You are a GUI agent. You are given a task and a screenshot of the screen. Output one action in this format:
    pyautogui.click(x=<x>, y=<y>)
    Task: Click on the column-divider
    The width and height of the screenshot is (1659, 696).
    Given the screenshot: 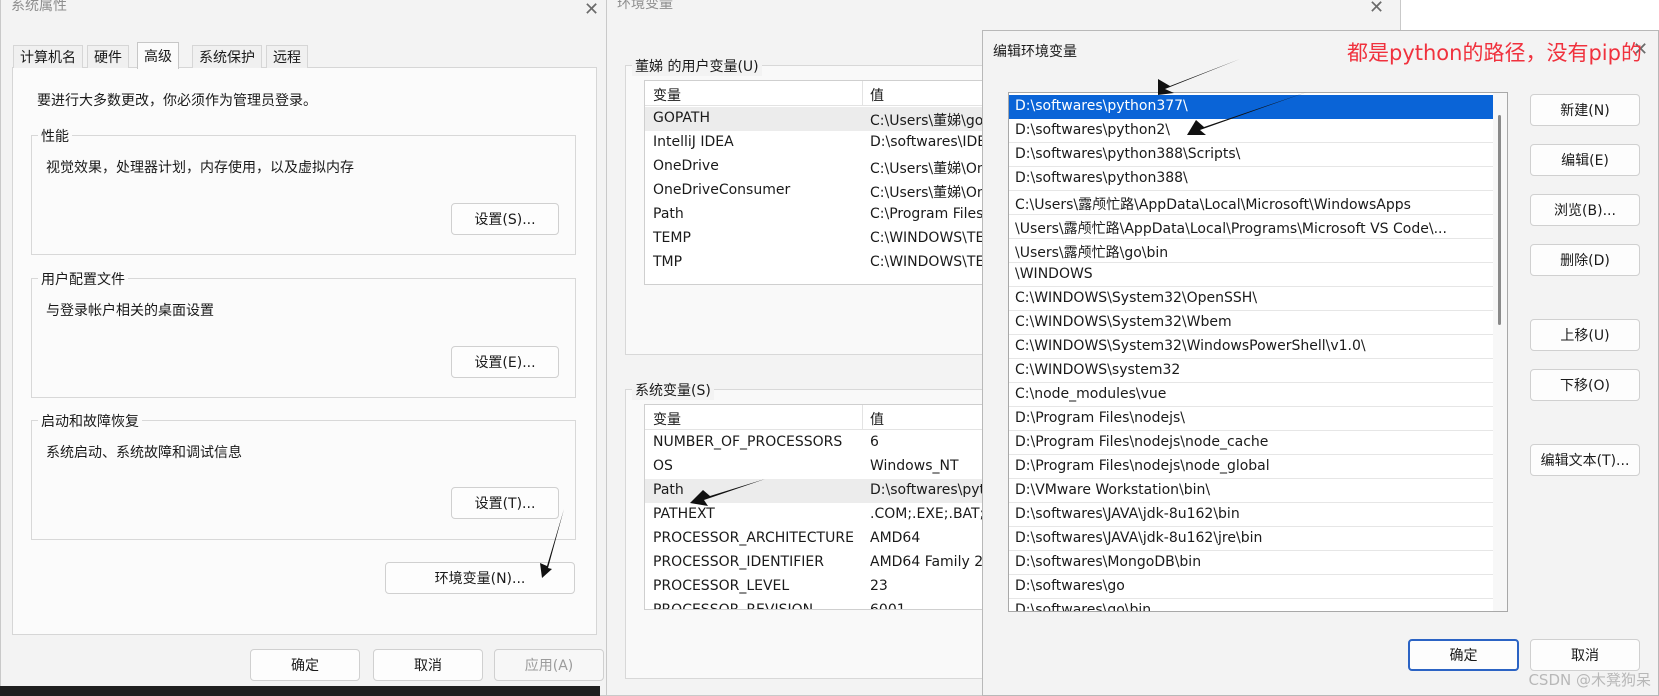 What is the action you would take?
    pyautogui.click(x=862, y=93)
    